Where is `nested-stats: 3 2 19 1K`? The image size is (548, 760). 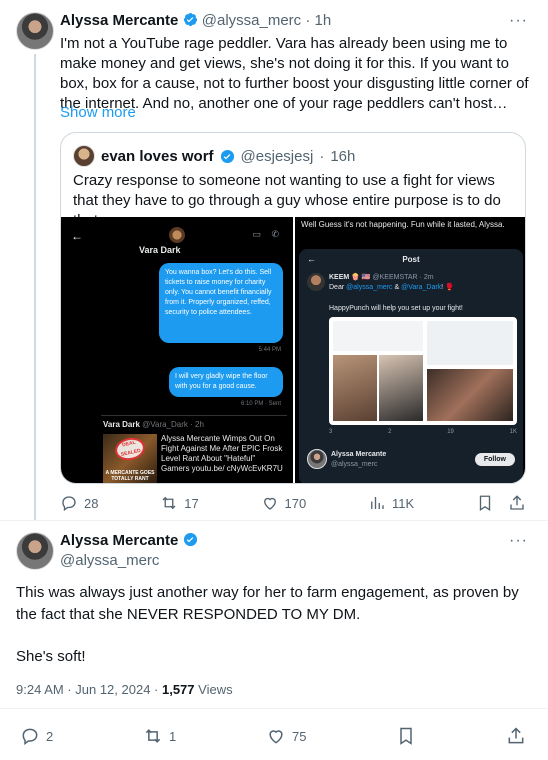 nested-stats: 3 2 19 1K is located at coordinates (423, 432).